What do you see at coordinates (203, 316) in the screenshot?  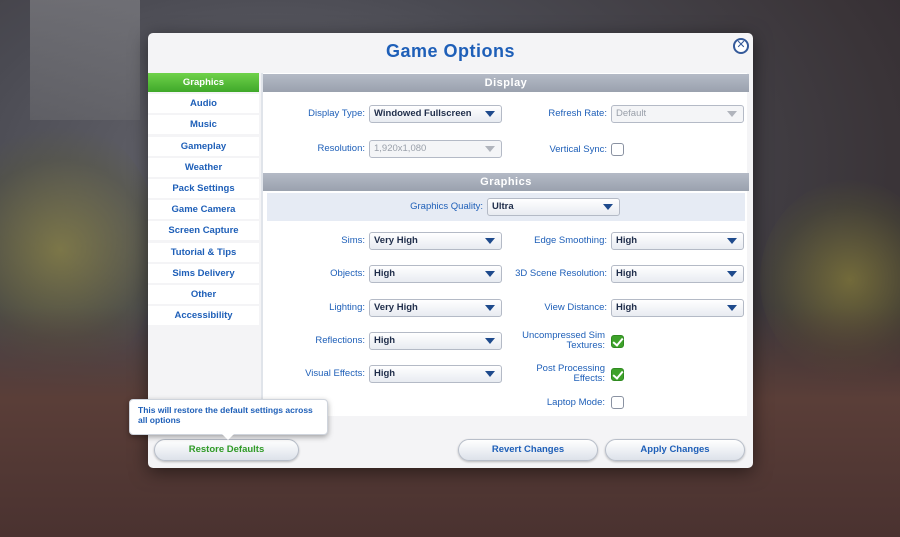 I see `sidebar-item-accessibility: Accessibility` at bounding box center [203, 316].